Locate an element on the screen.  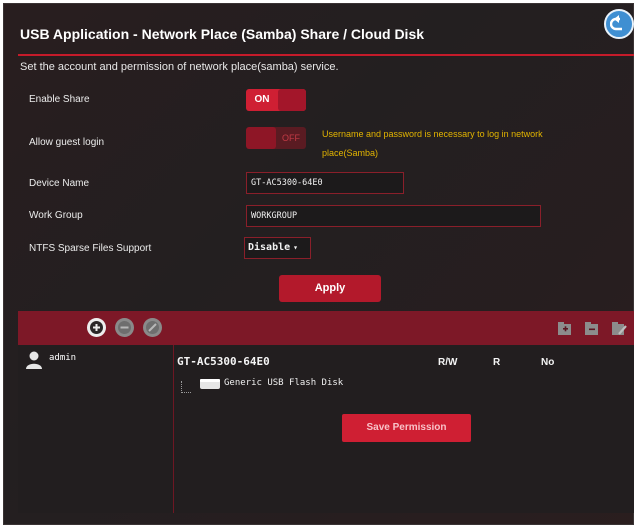
back-button is located at coordinates (619, 24).